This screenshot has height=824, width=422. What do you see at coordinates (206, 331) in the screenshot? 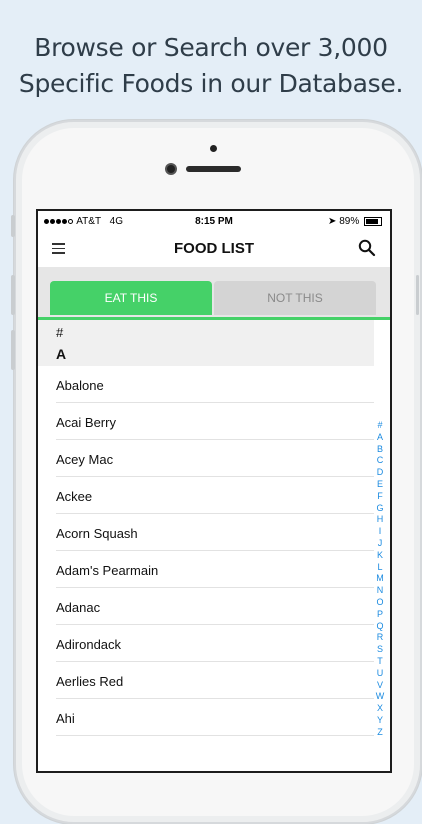
I see `section-header-hash: #` at bounding box center [206, 331].